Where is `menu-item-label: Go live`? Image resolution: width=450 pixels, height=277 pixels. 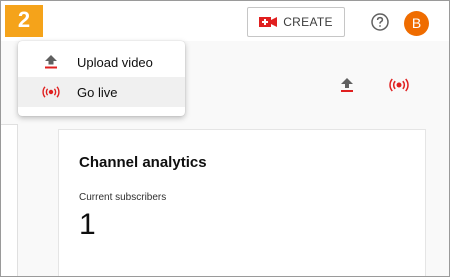
menu-item-label: Go live is located at coordinates (97, 92).